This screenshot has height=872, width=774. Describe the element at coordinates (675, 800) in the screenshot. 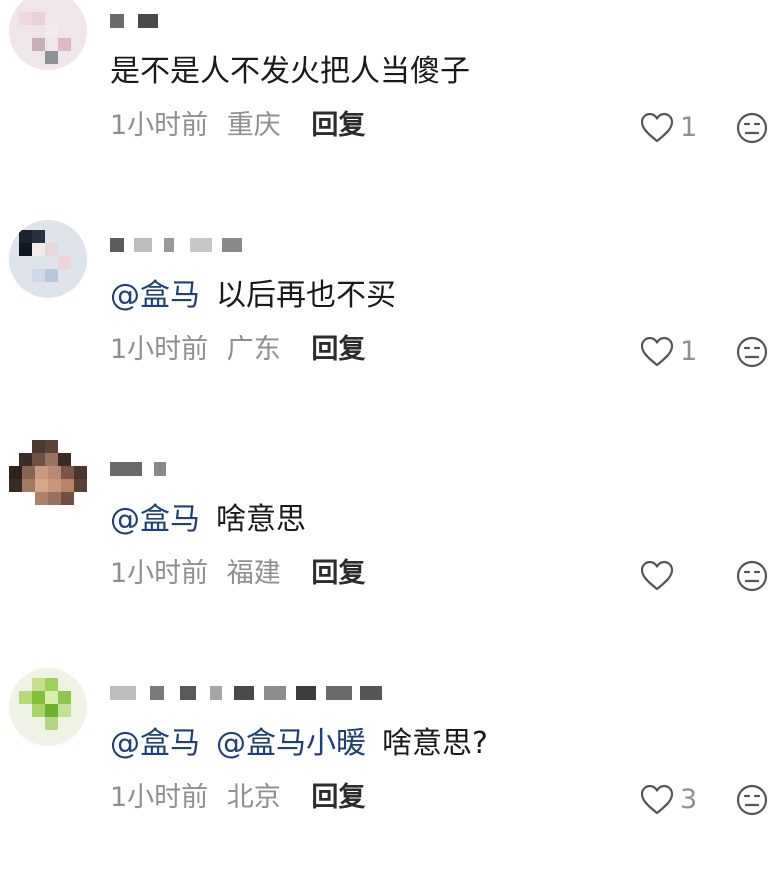

I see `like-button: 3` at that location.